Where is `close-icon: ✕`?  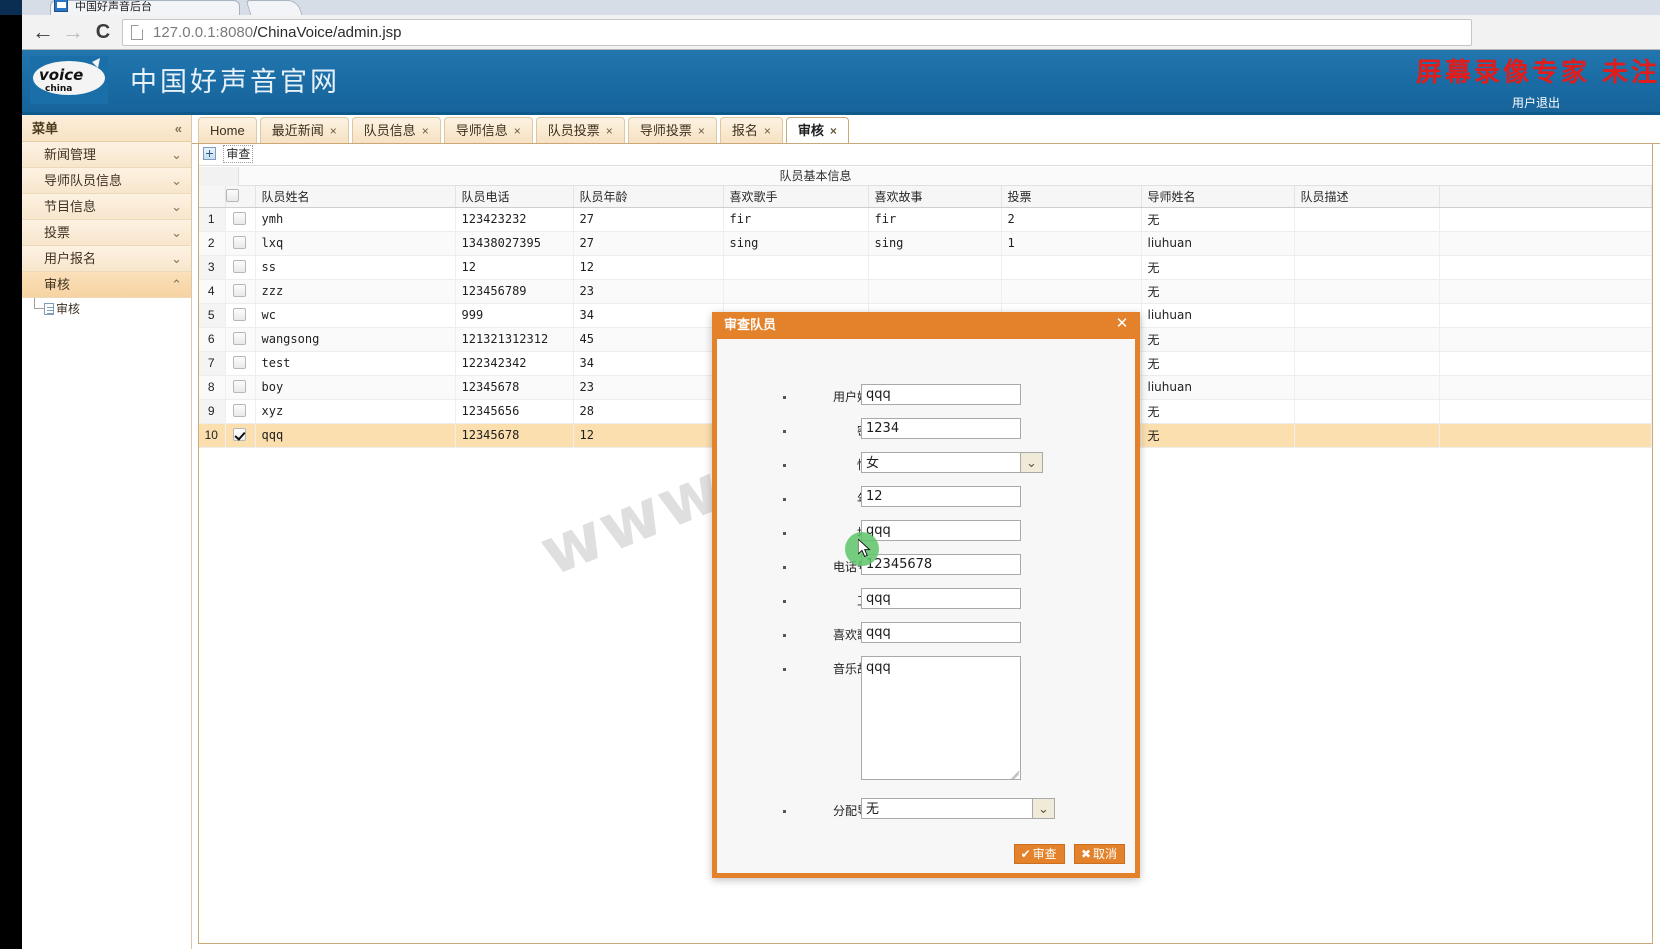
close-icon: ✕ is located at coordinates (1122, 324).